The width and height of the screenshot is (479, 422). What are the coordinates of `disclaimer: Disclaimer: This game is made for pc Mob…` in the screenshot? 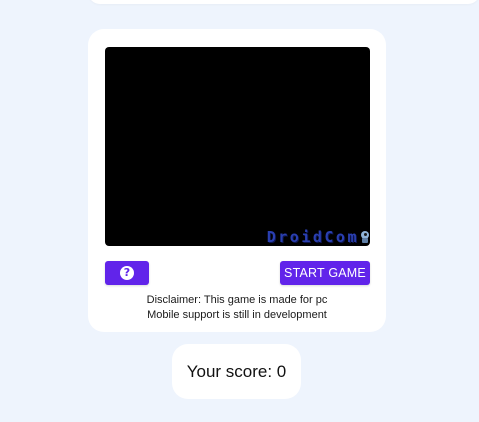 It's located at (237, 308).